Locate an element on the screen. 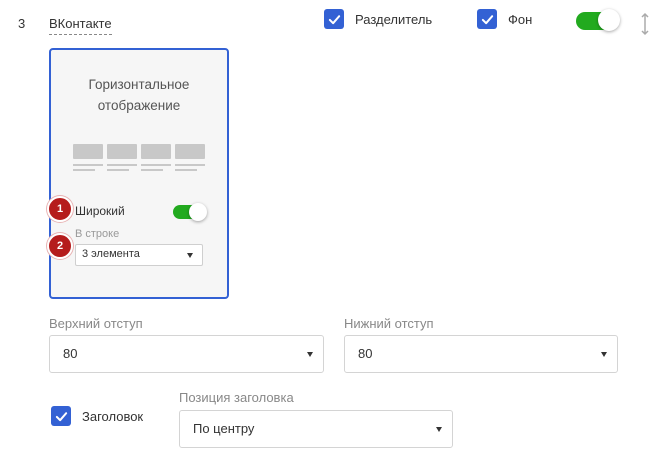 This screenshot has height=467, width=663. block-title: ВКонтакте is located at coordinates (80, 25).